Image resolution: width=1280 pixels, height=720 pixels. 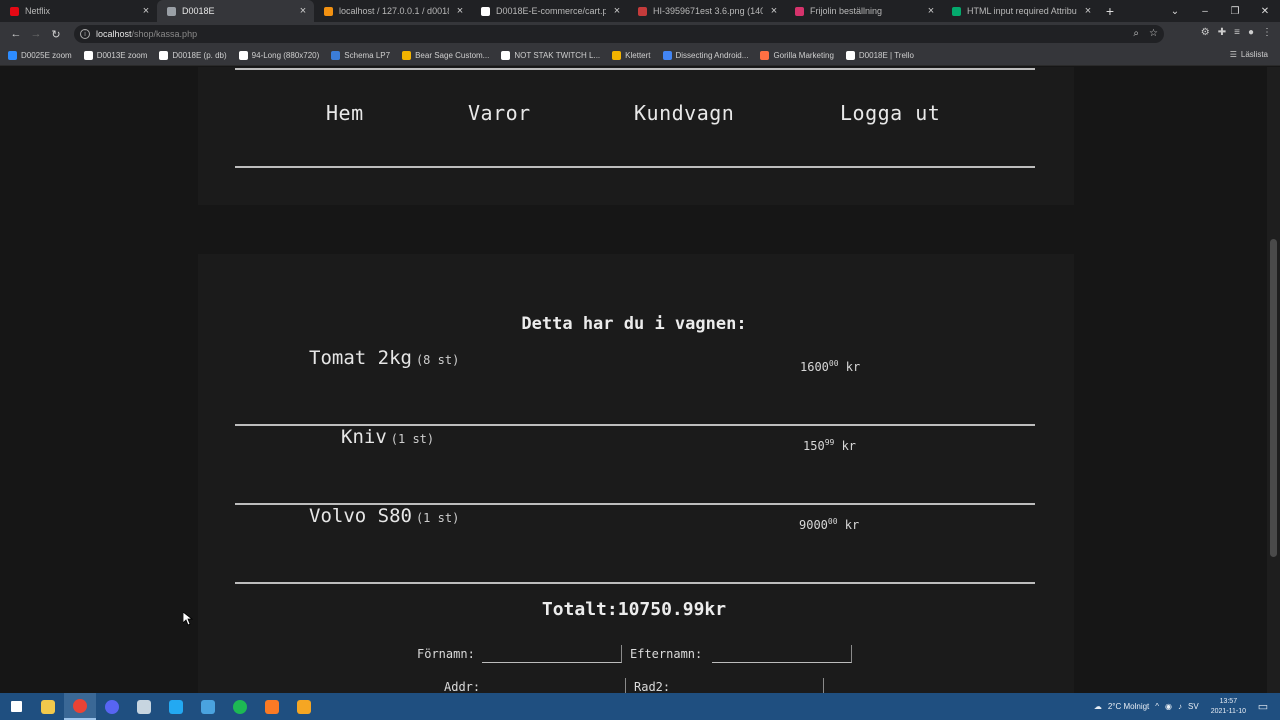 What do you see at coordinates (1222, 32) in the screenshot?
I see `puzzle-icon: ✚` at bounding box center [1222, 32].